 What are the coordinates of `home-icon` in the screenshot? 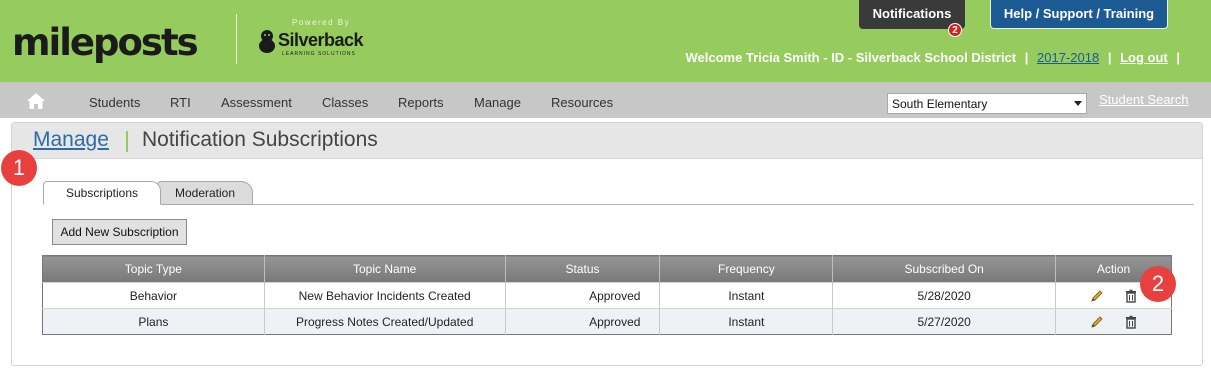 It's located at (36, 101).